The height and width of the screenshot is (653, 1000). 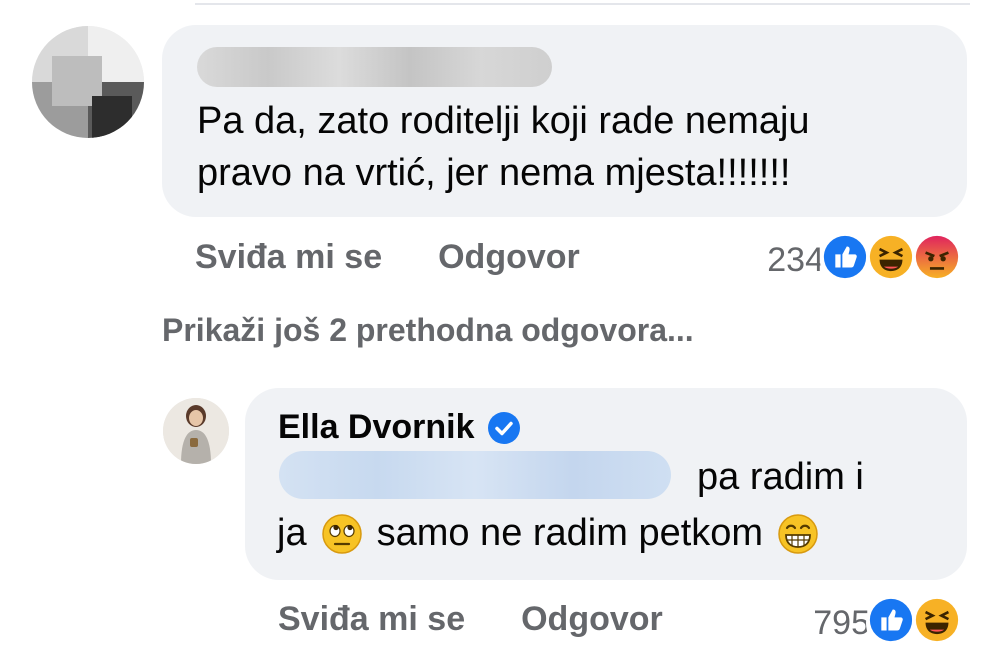 I want to click on reaction-summary: 234, so click(x=867, y=260).